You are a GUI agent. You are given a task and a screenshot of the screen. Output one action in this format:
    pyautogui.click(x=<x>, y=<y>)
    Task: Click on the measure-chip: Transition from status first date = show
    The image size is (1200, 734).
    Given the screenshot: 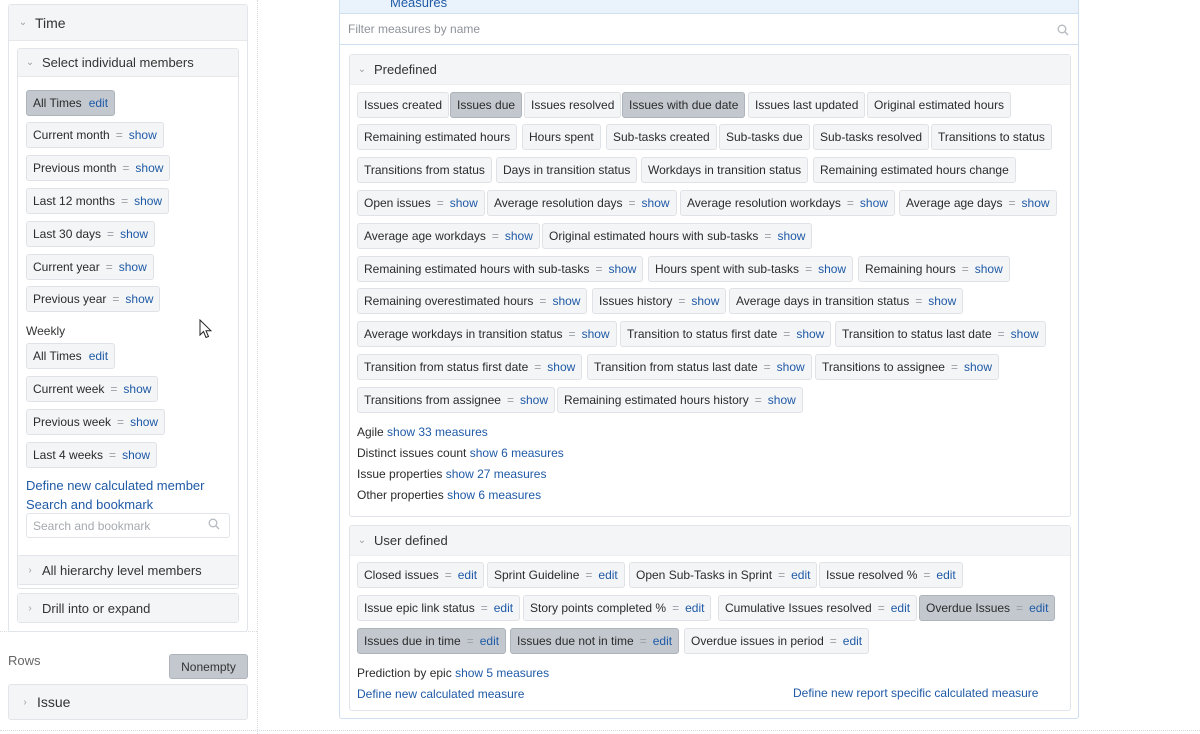 What is the action you would take?
    pyautogui.click(x=470, y=367)
    